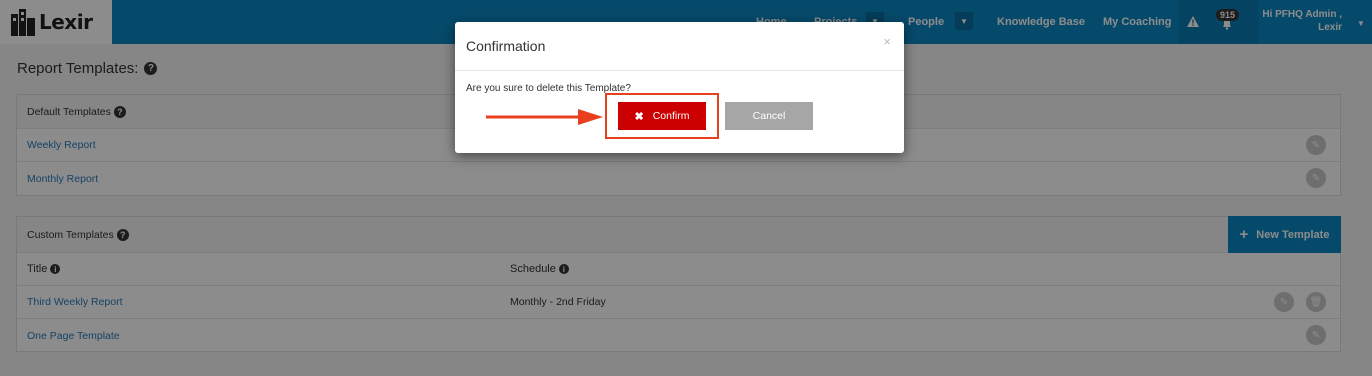  I want to click on cancel-button: Cancel, so click(769, 116).